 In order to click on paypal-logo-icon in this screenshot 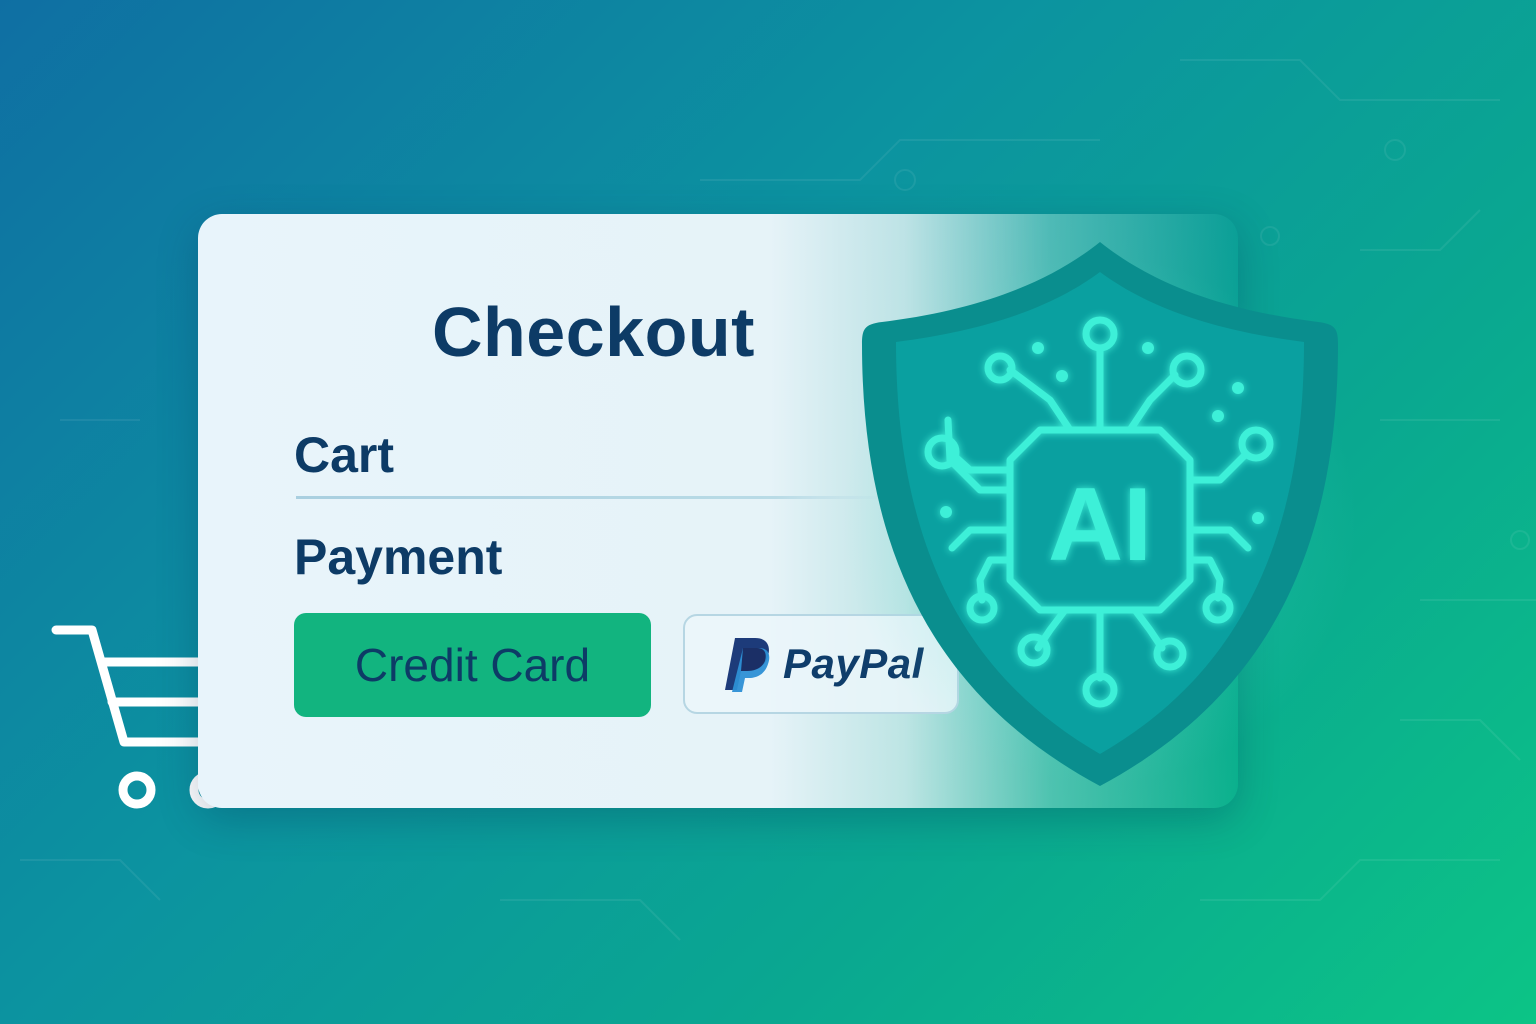, I will do `click(747, 665)`.